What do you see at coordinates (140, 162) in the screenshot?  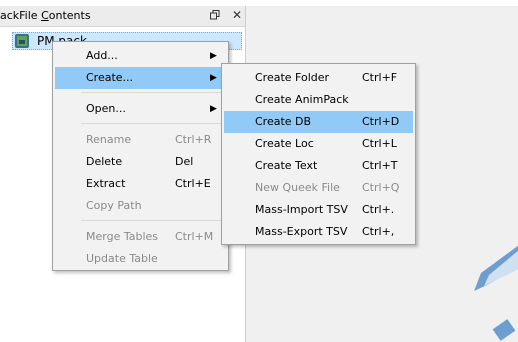 I see `menu-item-delete: Delete Del` at bounding box center [140, 162].